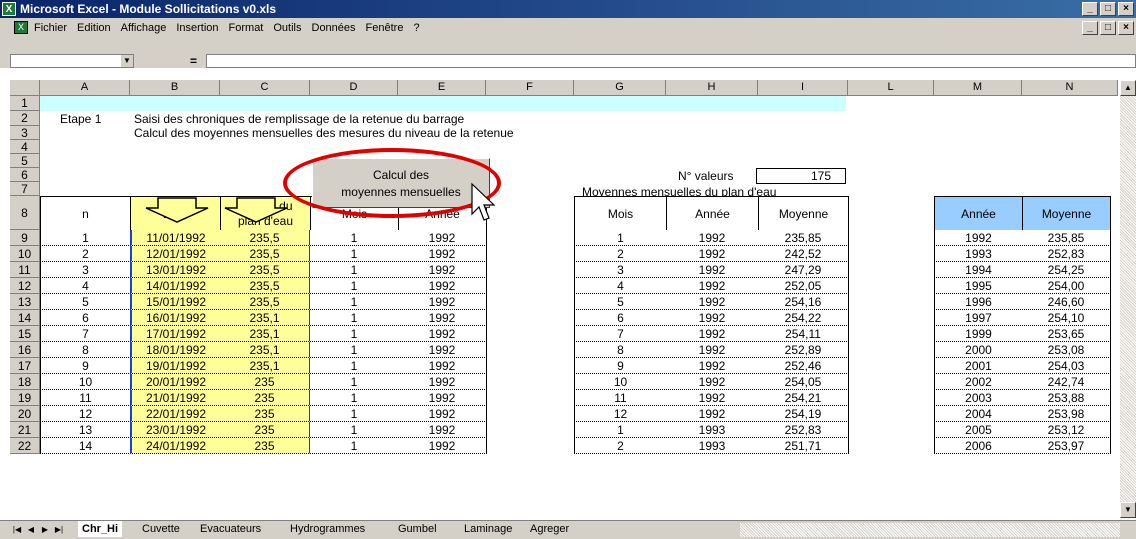  Describe the element at coordinates (175, 398) in the screenshot. I see `table1-cell: 21/01/1992` at that location.